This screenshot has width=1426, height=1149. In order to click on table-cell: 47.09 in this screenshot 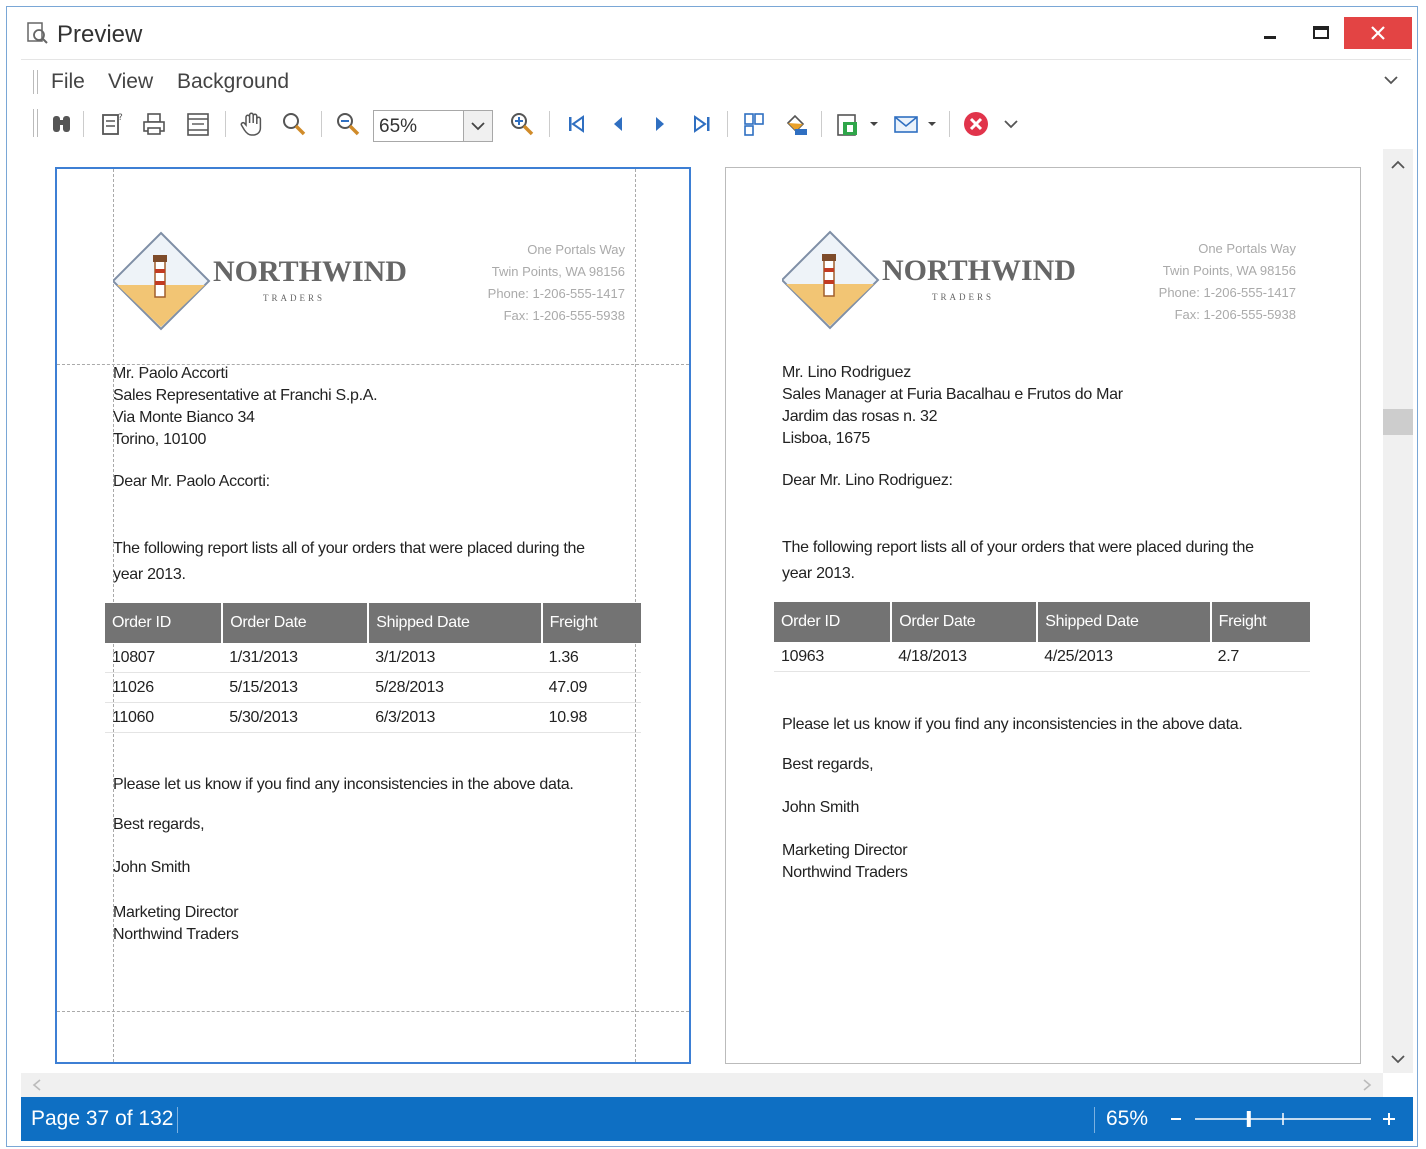, I will do `click(591, 687)`.